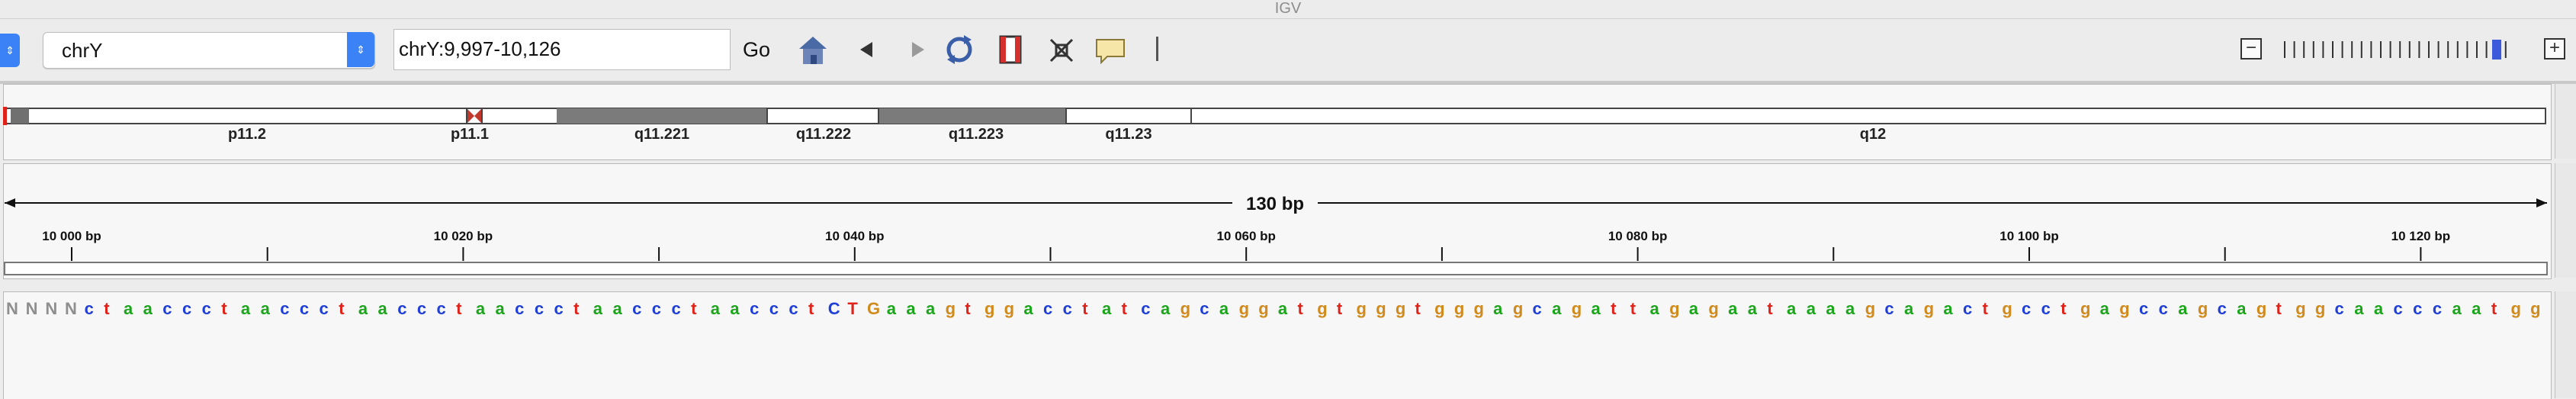 The width and height of the screenshot is (2576, 399). Describe the element at coordinates (1873, 134) in the screenshot. I see `band-label: q12` at that location.